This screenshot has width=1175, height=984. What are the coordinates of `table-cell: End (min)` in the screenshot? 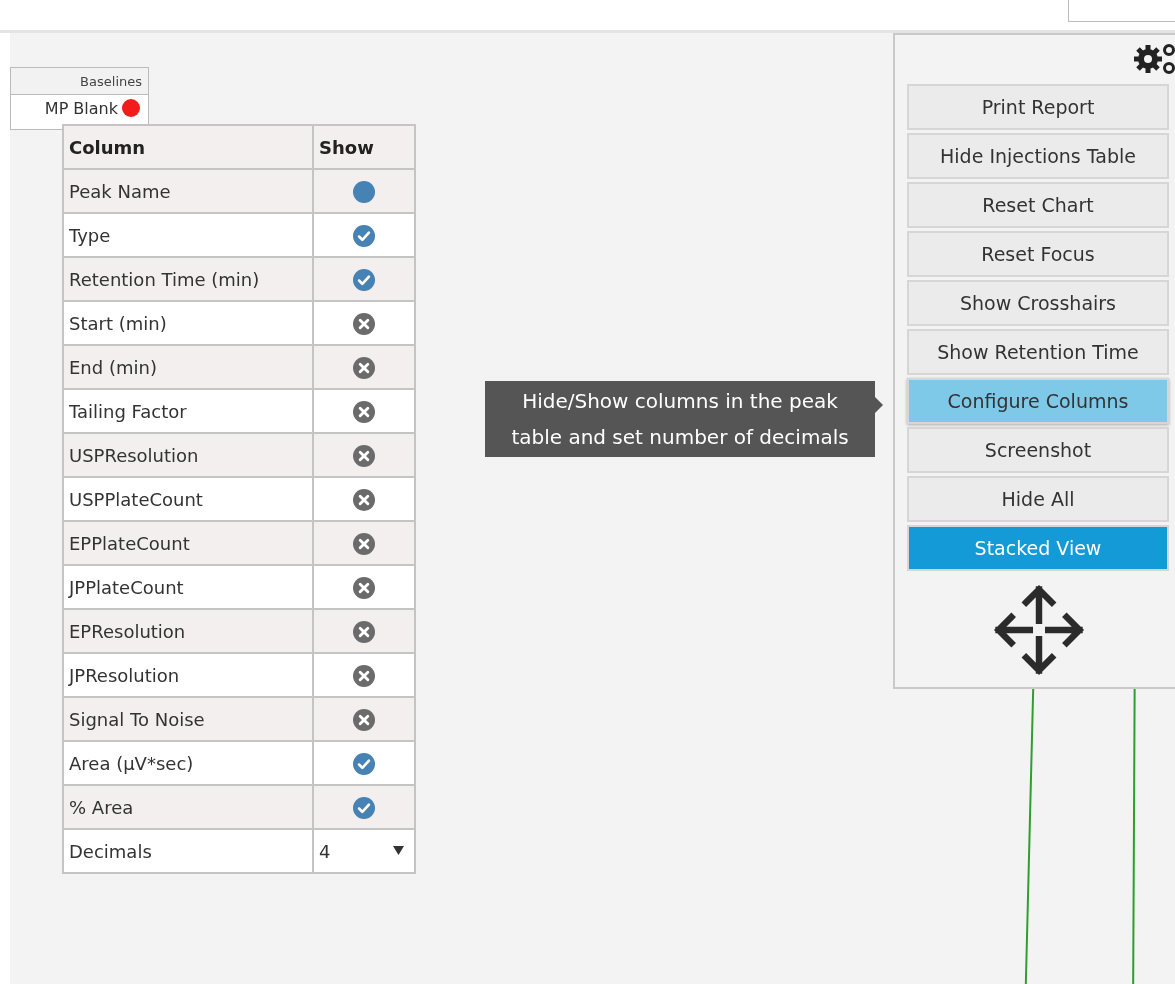 It's located at (188, 367).